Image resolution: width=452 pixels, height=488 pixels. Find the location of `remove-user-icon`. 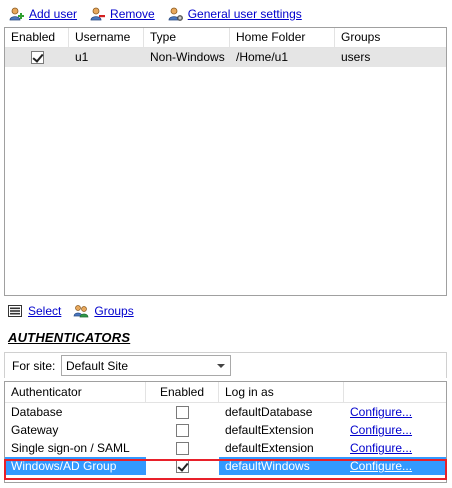

remove-user-icon is located at coordinates (97, 14).